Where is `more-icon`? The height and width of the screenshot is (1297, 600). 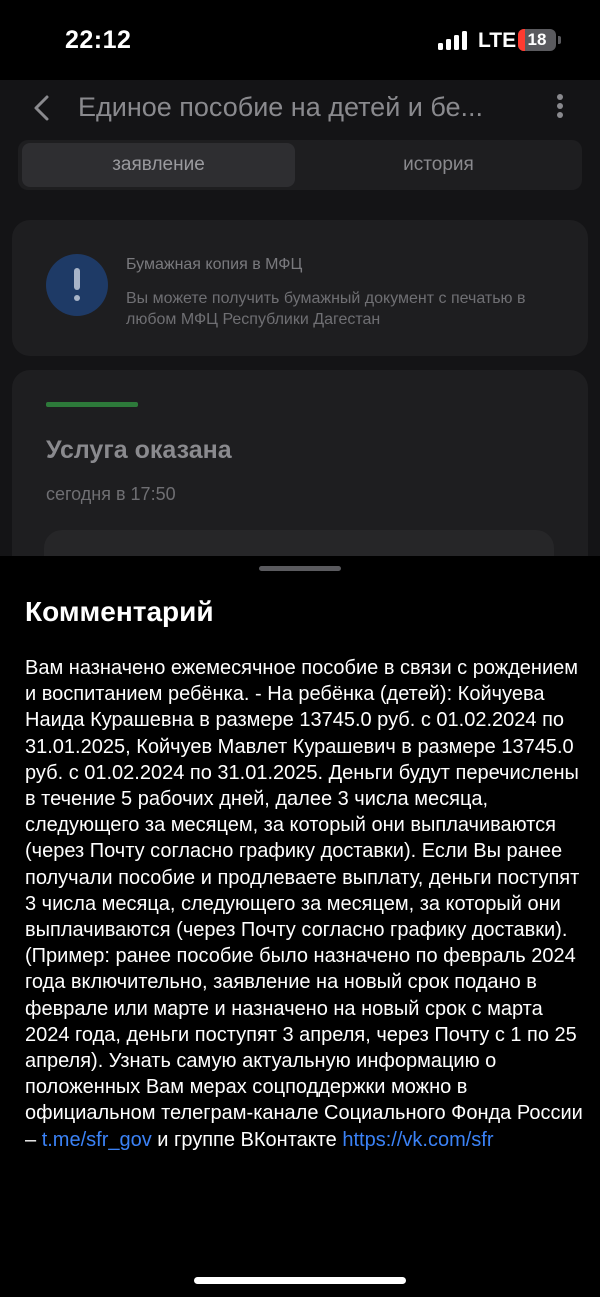 more-icon is located at coordinates (560, 108).